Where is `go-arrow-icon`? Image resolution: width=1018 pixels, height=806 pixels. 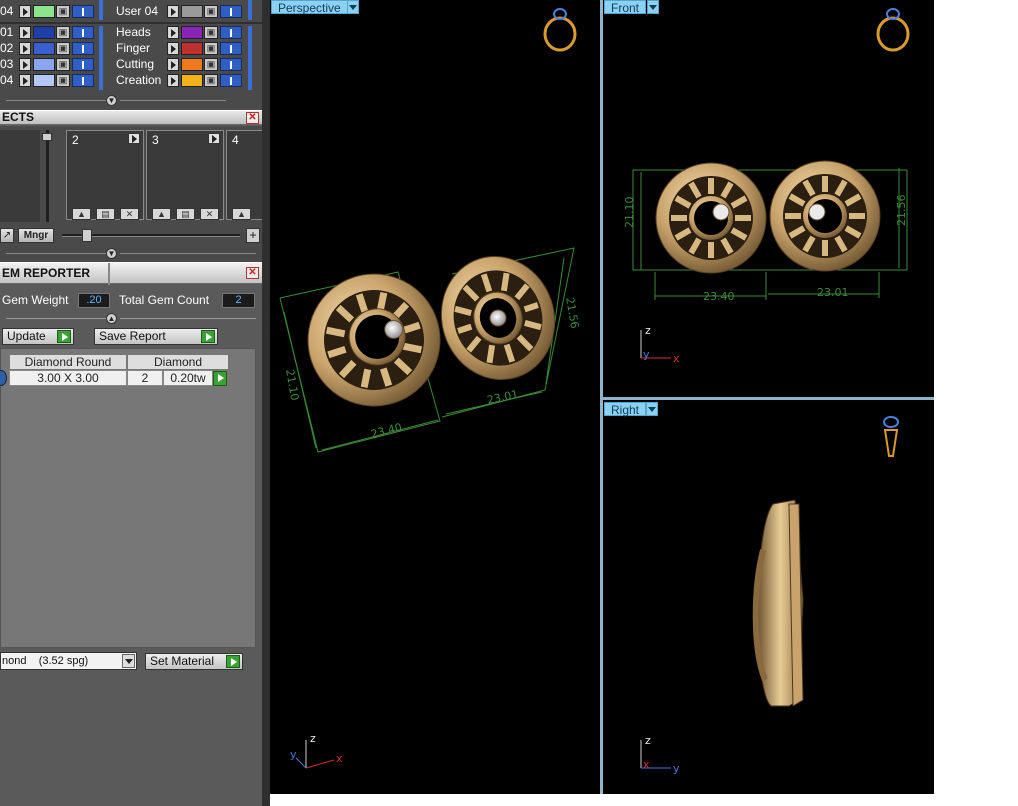
go-arrow-icon is located at coordinates (208, 336).